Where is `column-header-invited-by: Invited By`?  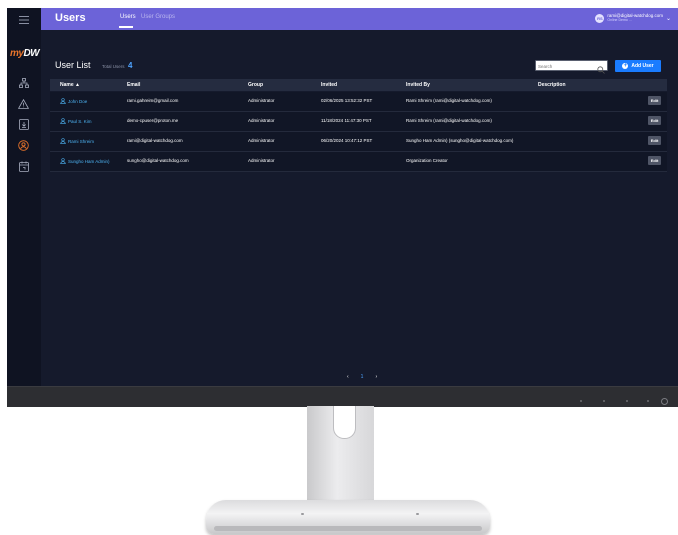 column-header-invited-by: Invited By is located at coordinates (418, 85).